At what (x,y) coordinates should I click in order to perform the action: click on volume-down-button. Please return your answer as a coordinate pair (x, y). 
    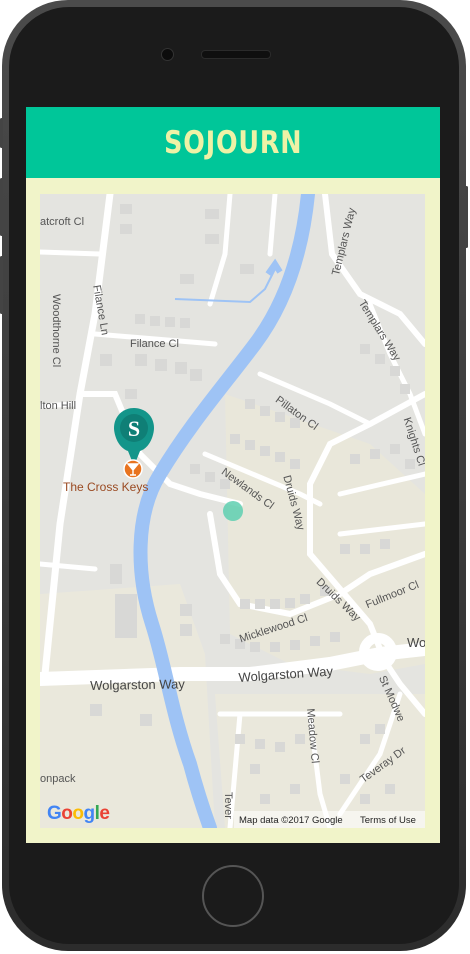
    Looking at the image, I should click on (1, 285).